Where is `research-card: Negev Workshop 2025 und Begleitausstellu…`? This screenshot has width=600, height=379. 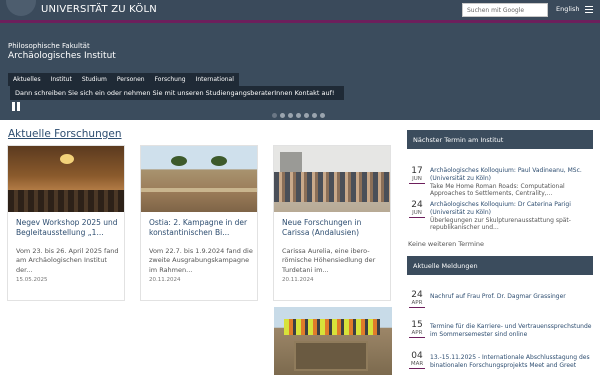 research-card: Negev Workshop 2025 und Begleitausstellu… is located at coordinates (66, 223).